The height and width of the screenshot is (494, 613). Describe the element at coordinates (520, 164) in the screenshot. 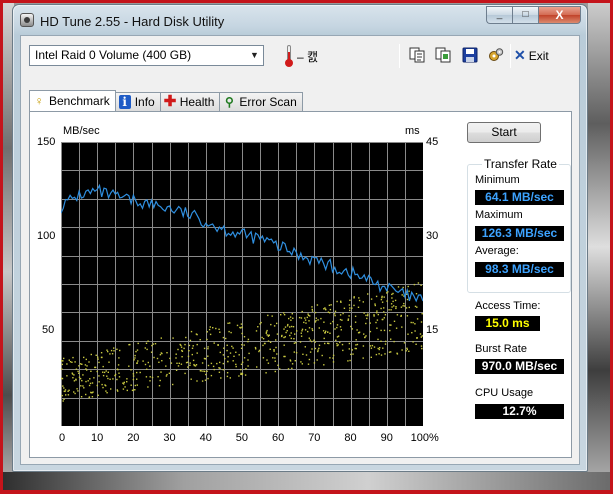

I see `transfer-rate-title: Transfer Rate` at that location.